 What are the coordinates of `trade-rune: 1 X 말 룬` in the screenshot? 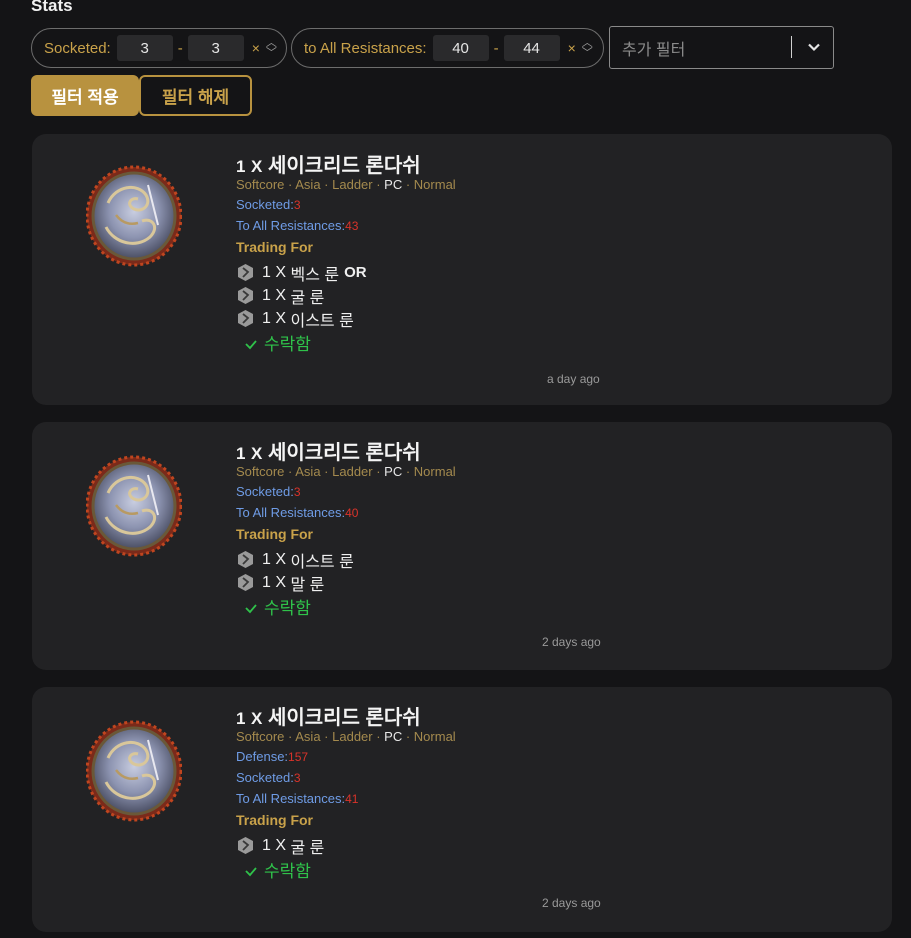 It's located at (346, 582).